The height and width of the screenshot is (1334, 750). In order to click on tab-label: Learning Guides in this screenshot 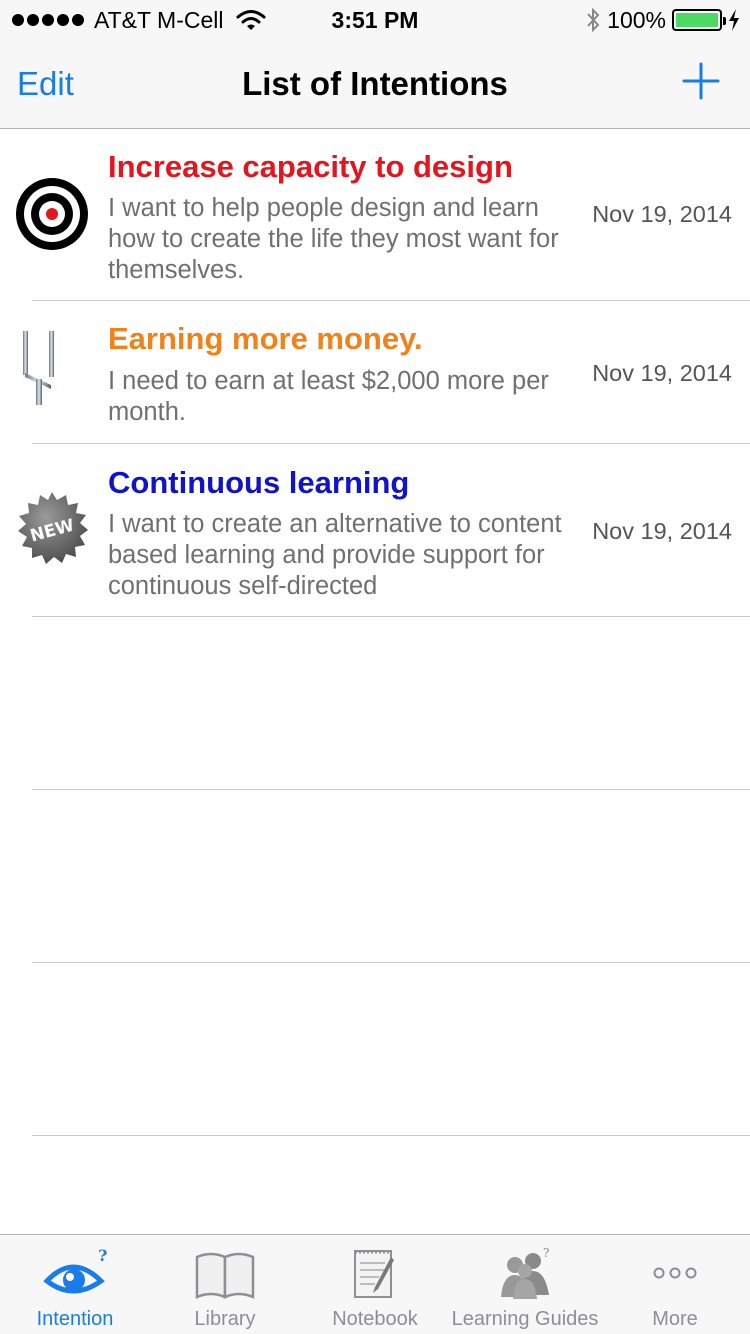, I will do `click(525, 1319)`.